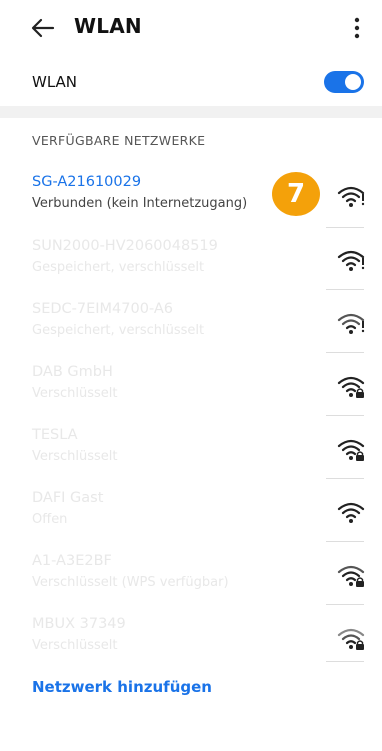 This screenshot has width=382, height=751. What do you see at coordinates (191, 513) in the screenshot?
I see `network-item: DAFI Gast Offen` at bounding box center [191, 513].